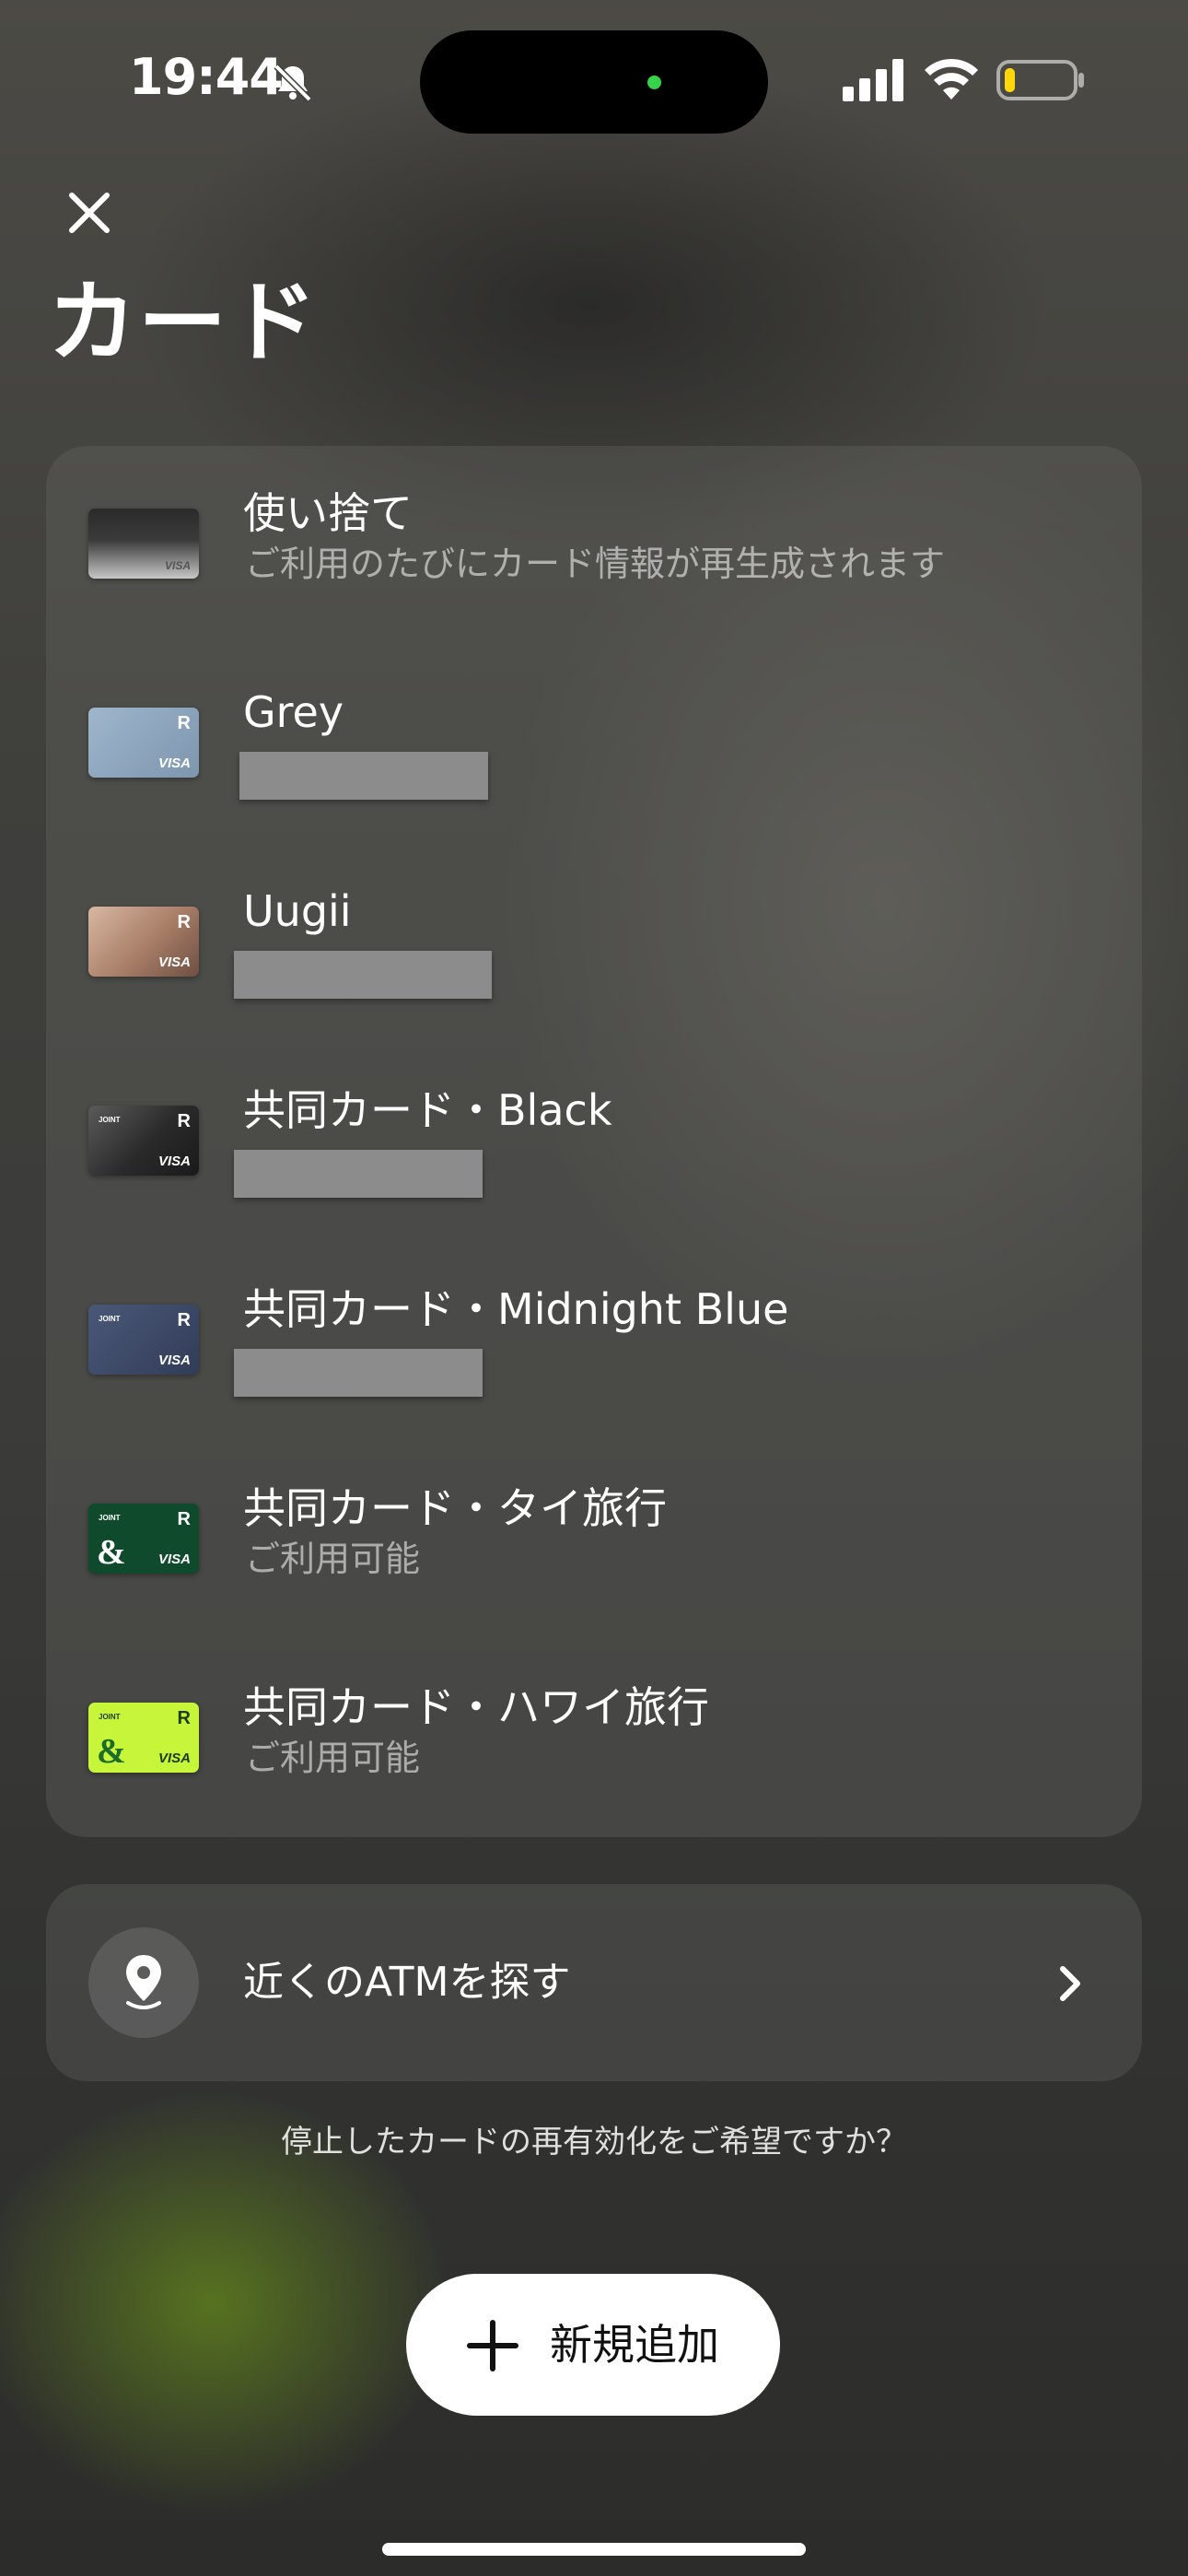 This screenshot has width=1188, height=2576. I want to click on battery-low-icon, so click(1040, 80).